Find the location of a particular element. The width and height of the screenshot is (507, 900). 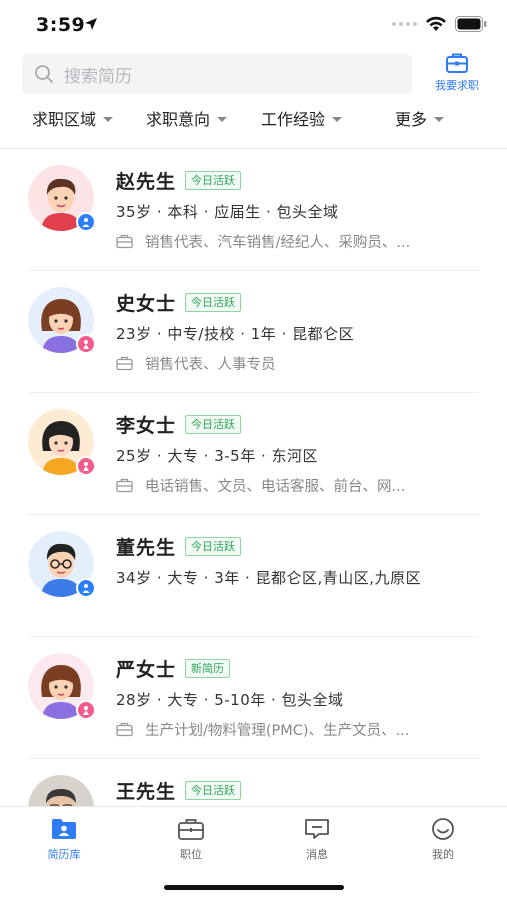

candidate-card: 董先生 今日活跃 34岁 · 大专 · 3年 · 昆都仑区,青山区,九原区 is located at coordinates (253, 576).